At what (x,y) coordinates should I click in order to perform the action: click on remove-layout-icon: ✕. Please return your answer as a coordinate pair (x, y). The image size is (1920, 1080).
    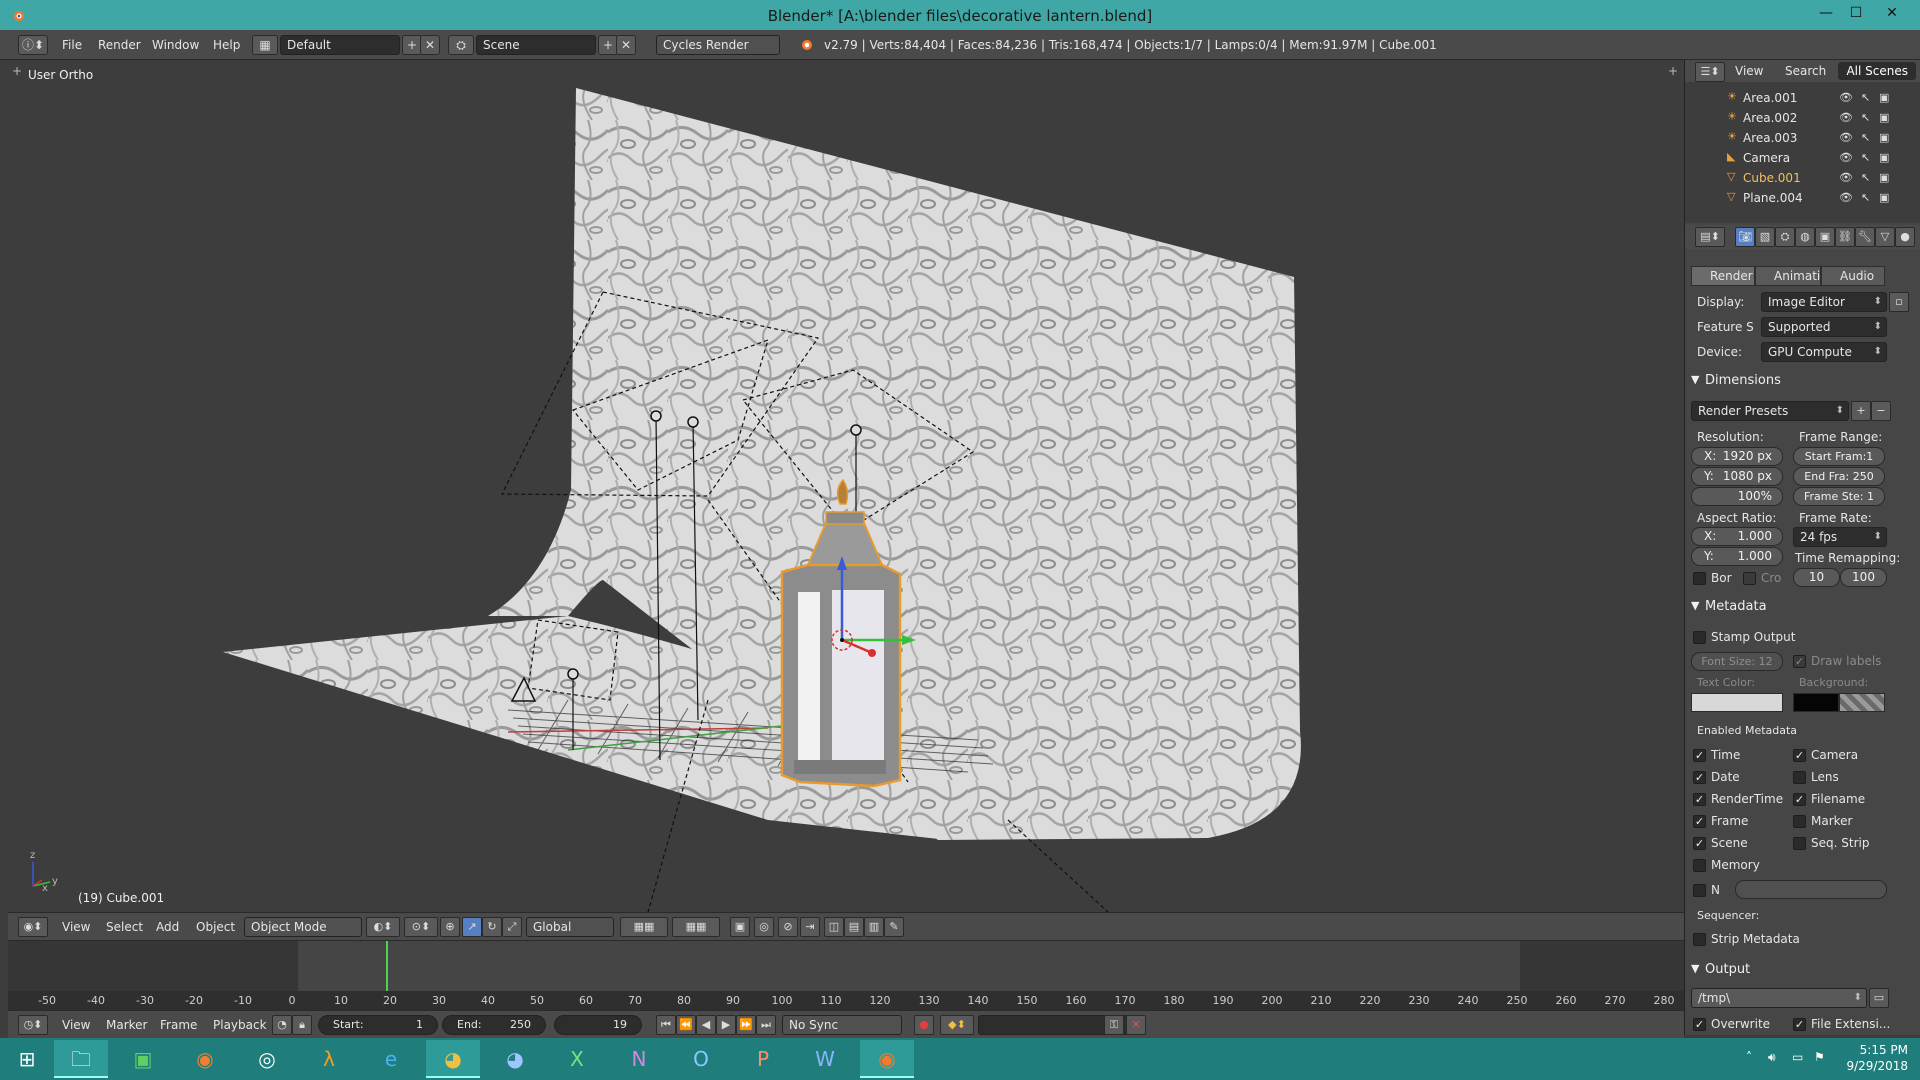
    Looking at the image, I should click on (430, 45).